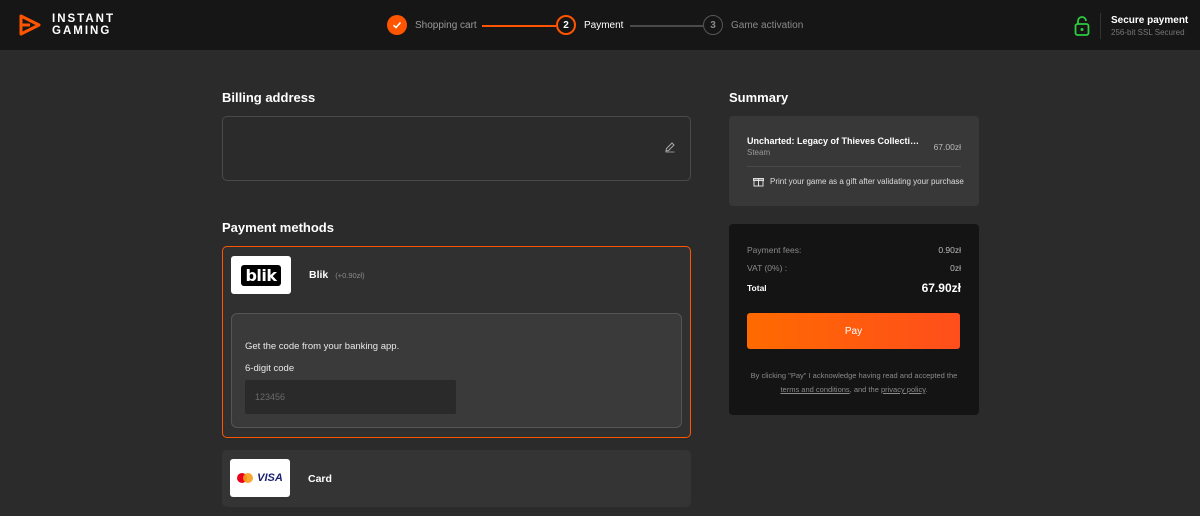 This screenshot has height=516, width=1200. Describe the element at coordinates (757, 288) in the screenshot. I see `total-label: Total` at that location.